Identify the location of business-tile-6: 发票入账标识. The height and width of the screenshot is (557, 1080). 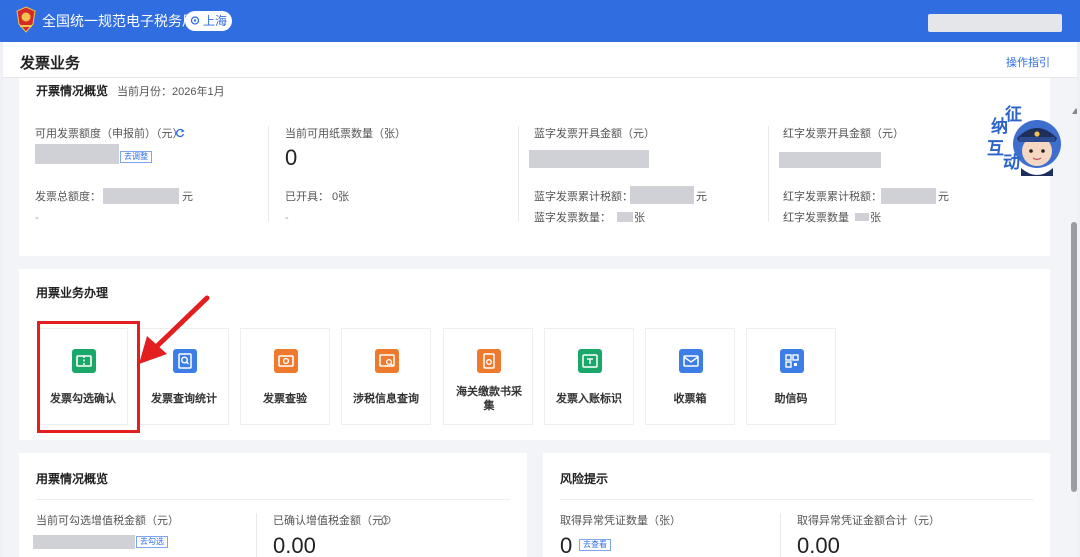
(589, 376).